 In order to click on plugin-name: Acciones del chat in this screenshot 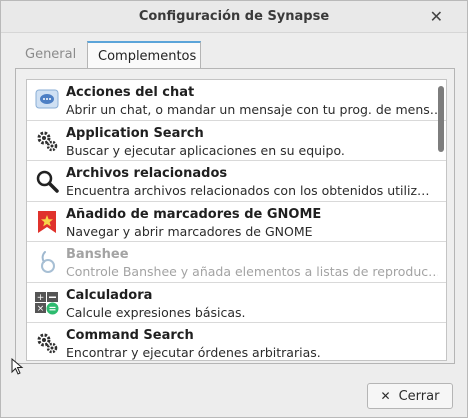, I will do `click(130, 92)`.